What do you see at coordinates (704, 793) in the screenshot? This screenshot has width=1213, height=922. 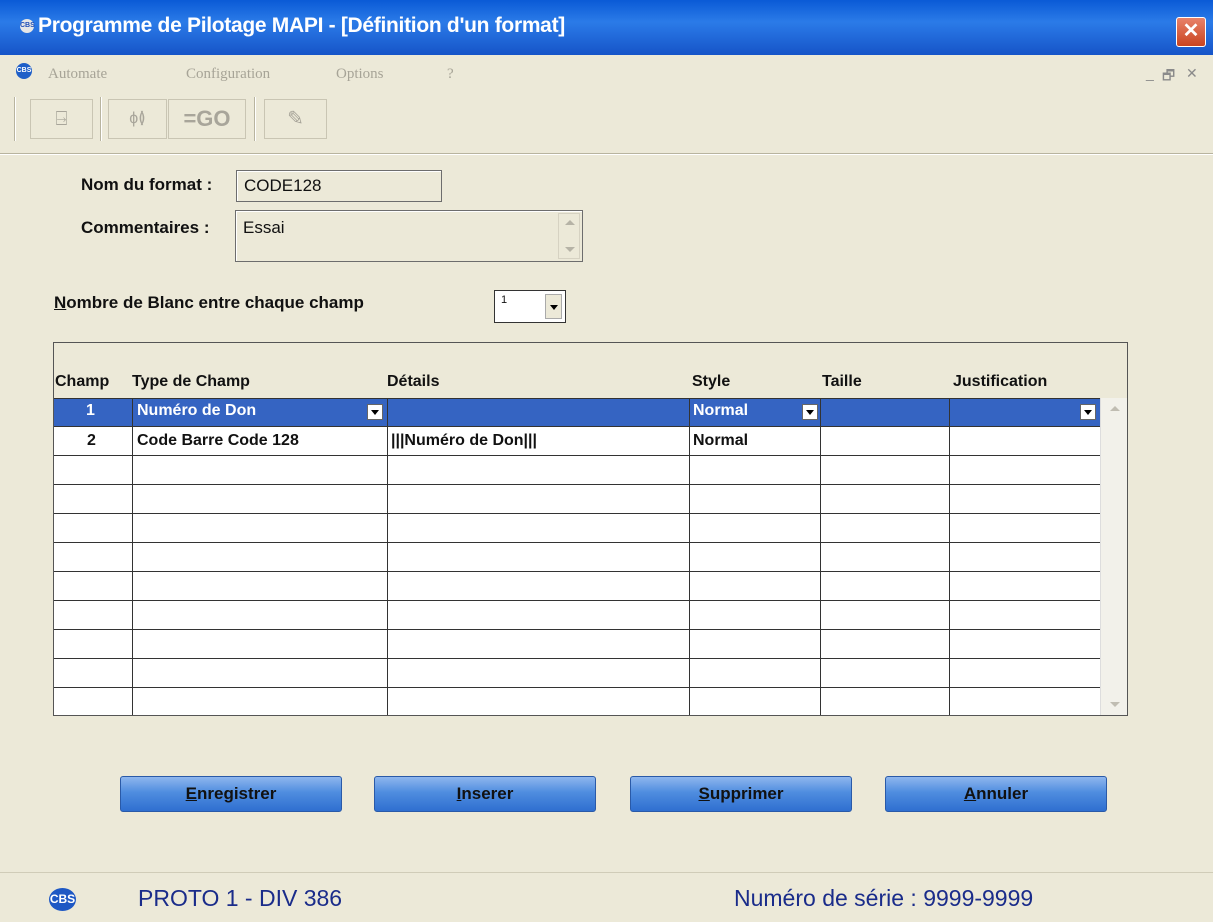 I see `supprimer-accelerator: S` at bounding box center [704, 793].